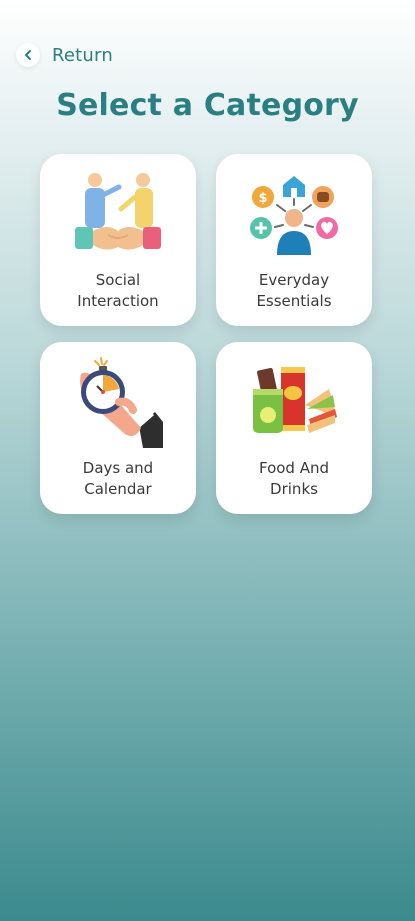 The width and height of the screenshot is (415, 921). Describe the element at coordinates (118, 402) in the screenshot. I see `stopwatch-icon` at that location.